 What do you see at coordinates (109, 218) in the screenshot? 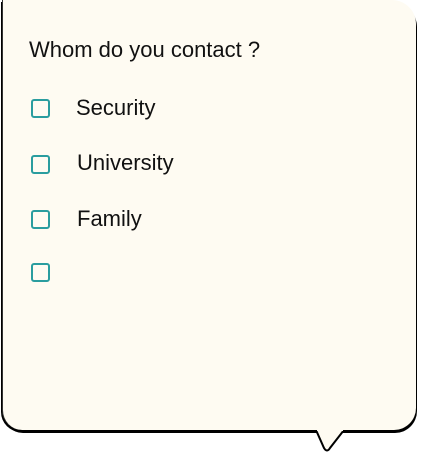
I see `option-label-family: Family` at bounding box center [109, 218].